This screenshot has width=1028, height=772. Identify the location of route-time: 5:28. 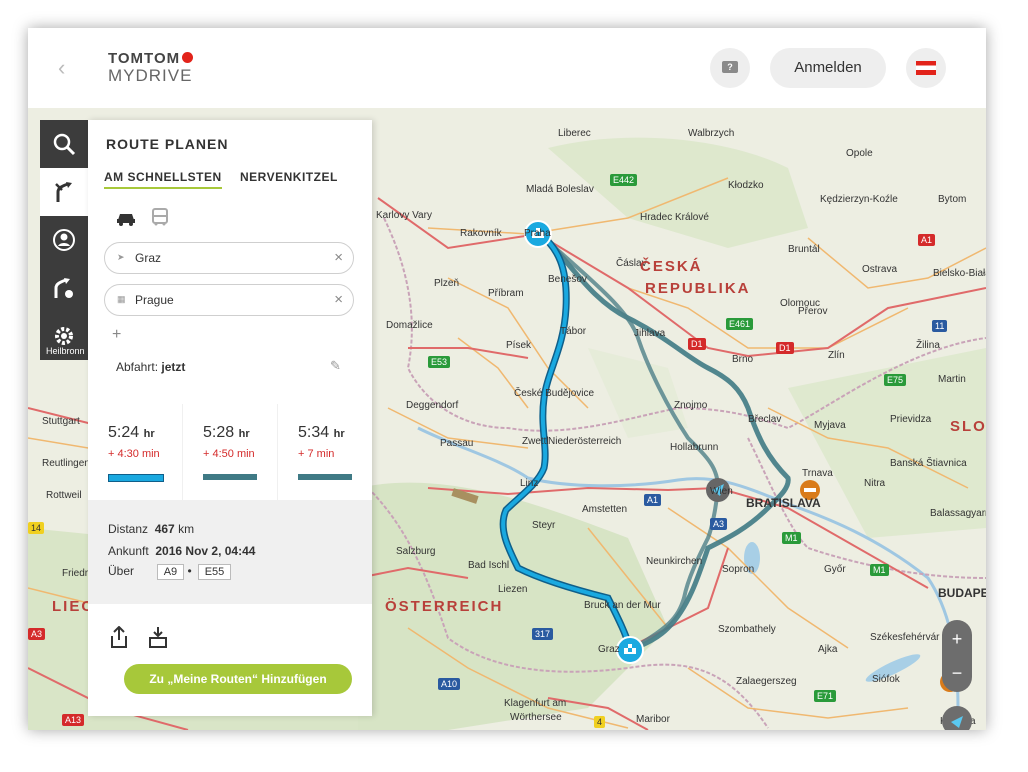
(219, 432).